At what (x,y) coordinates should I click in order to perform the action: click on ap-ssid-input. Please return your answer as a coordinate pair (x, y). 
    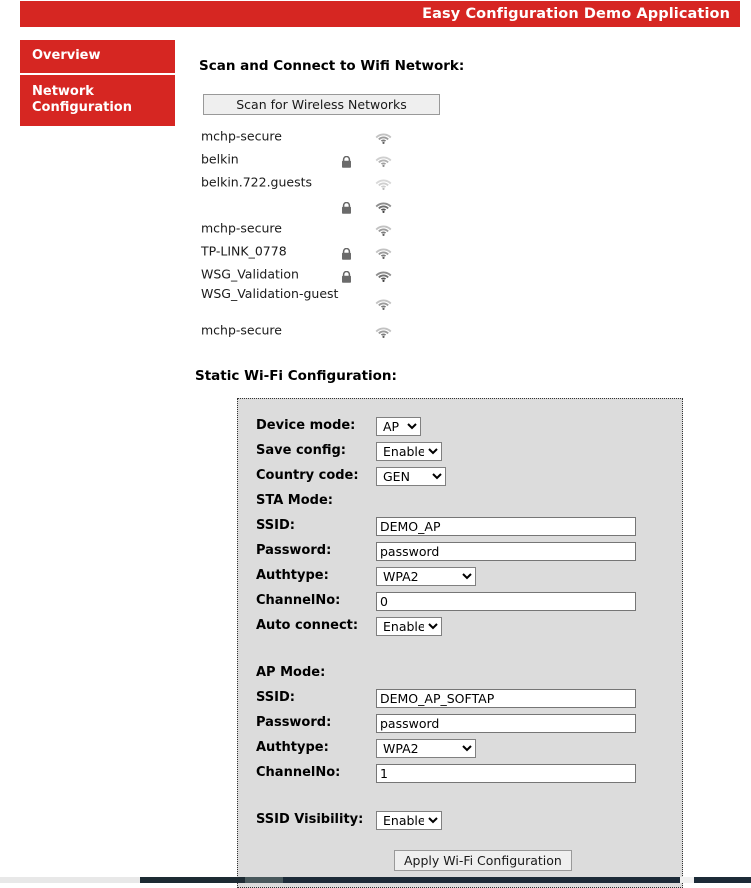
    Looking at the image, I should click on (506, 698).